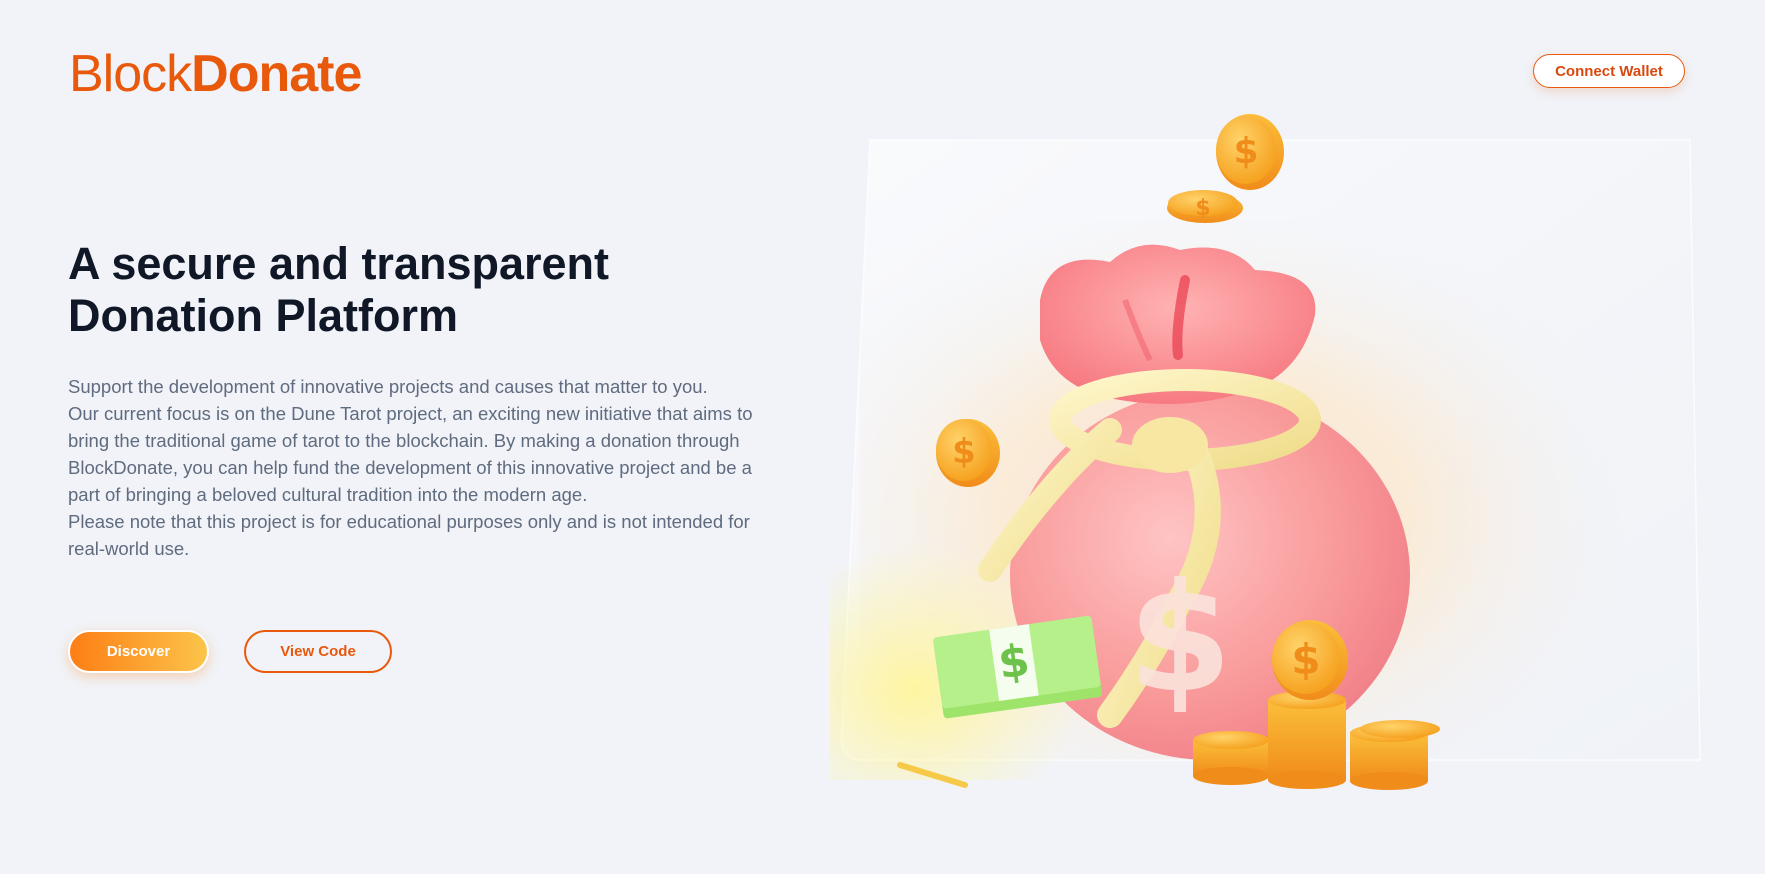 Image resolution: width=1765 pixels, height=874 pixels. I want to click on hero-title-line-1: A secure and transparent, so click(339, 263).